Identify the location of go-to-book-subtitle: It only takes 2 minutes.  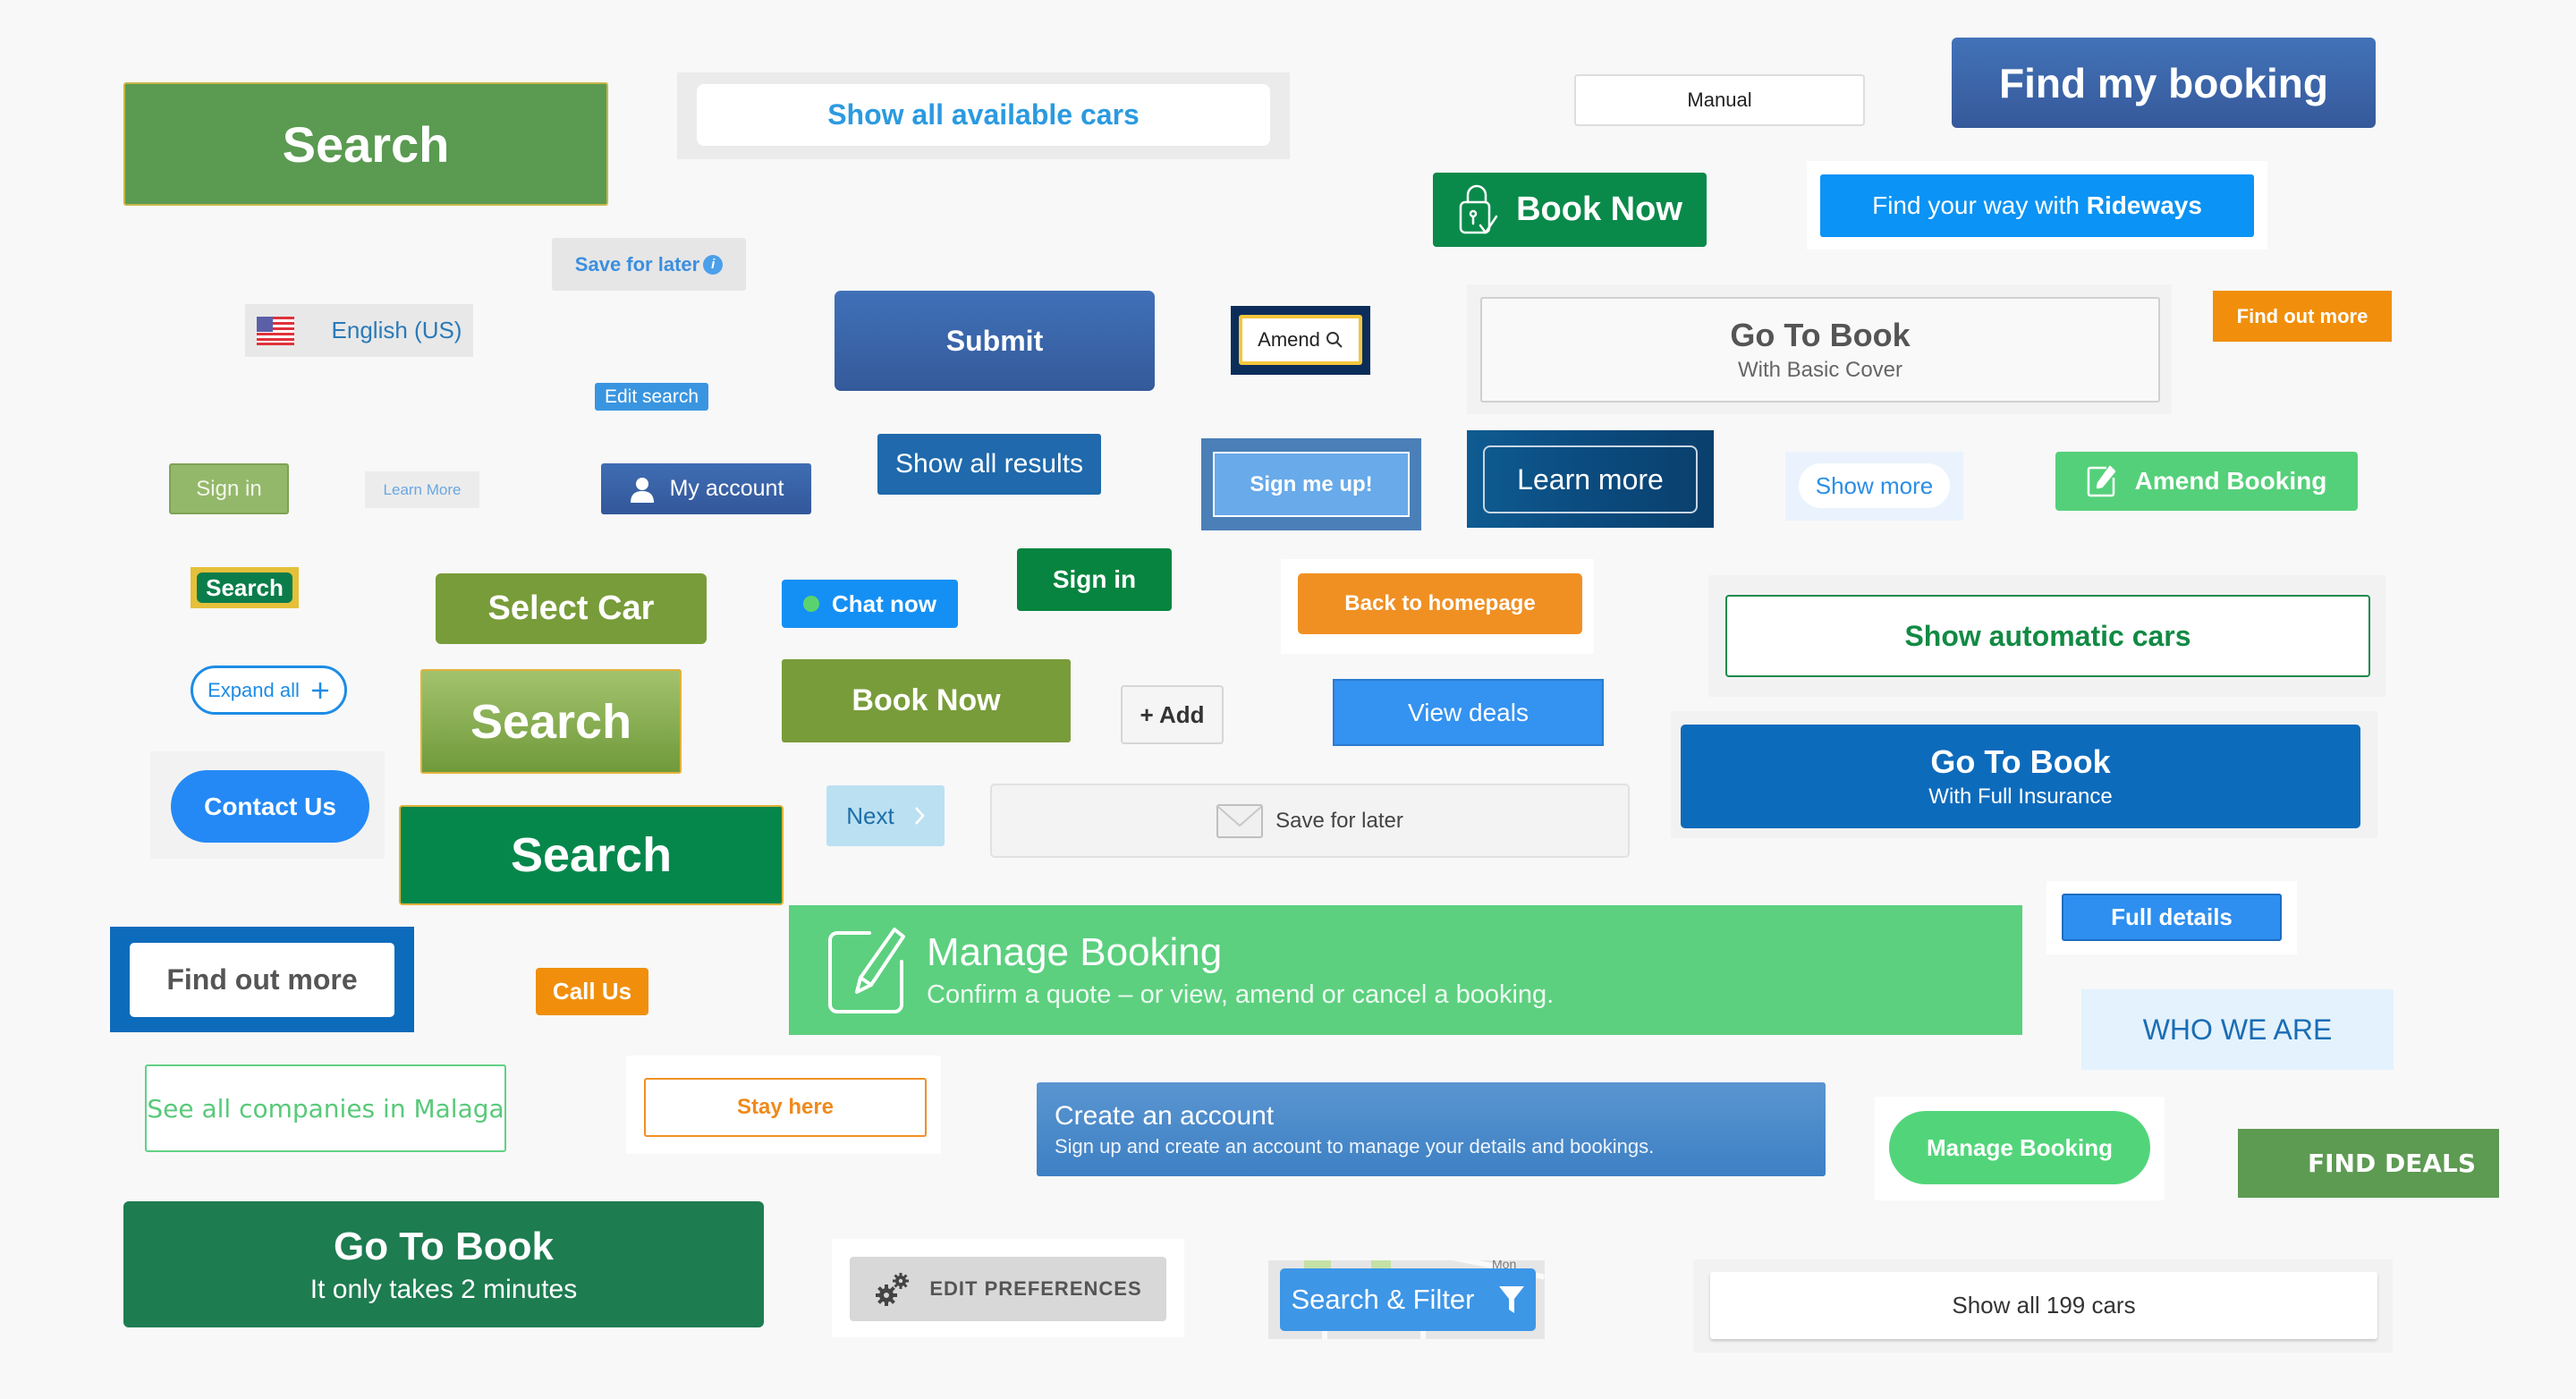
(443, 1289).